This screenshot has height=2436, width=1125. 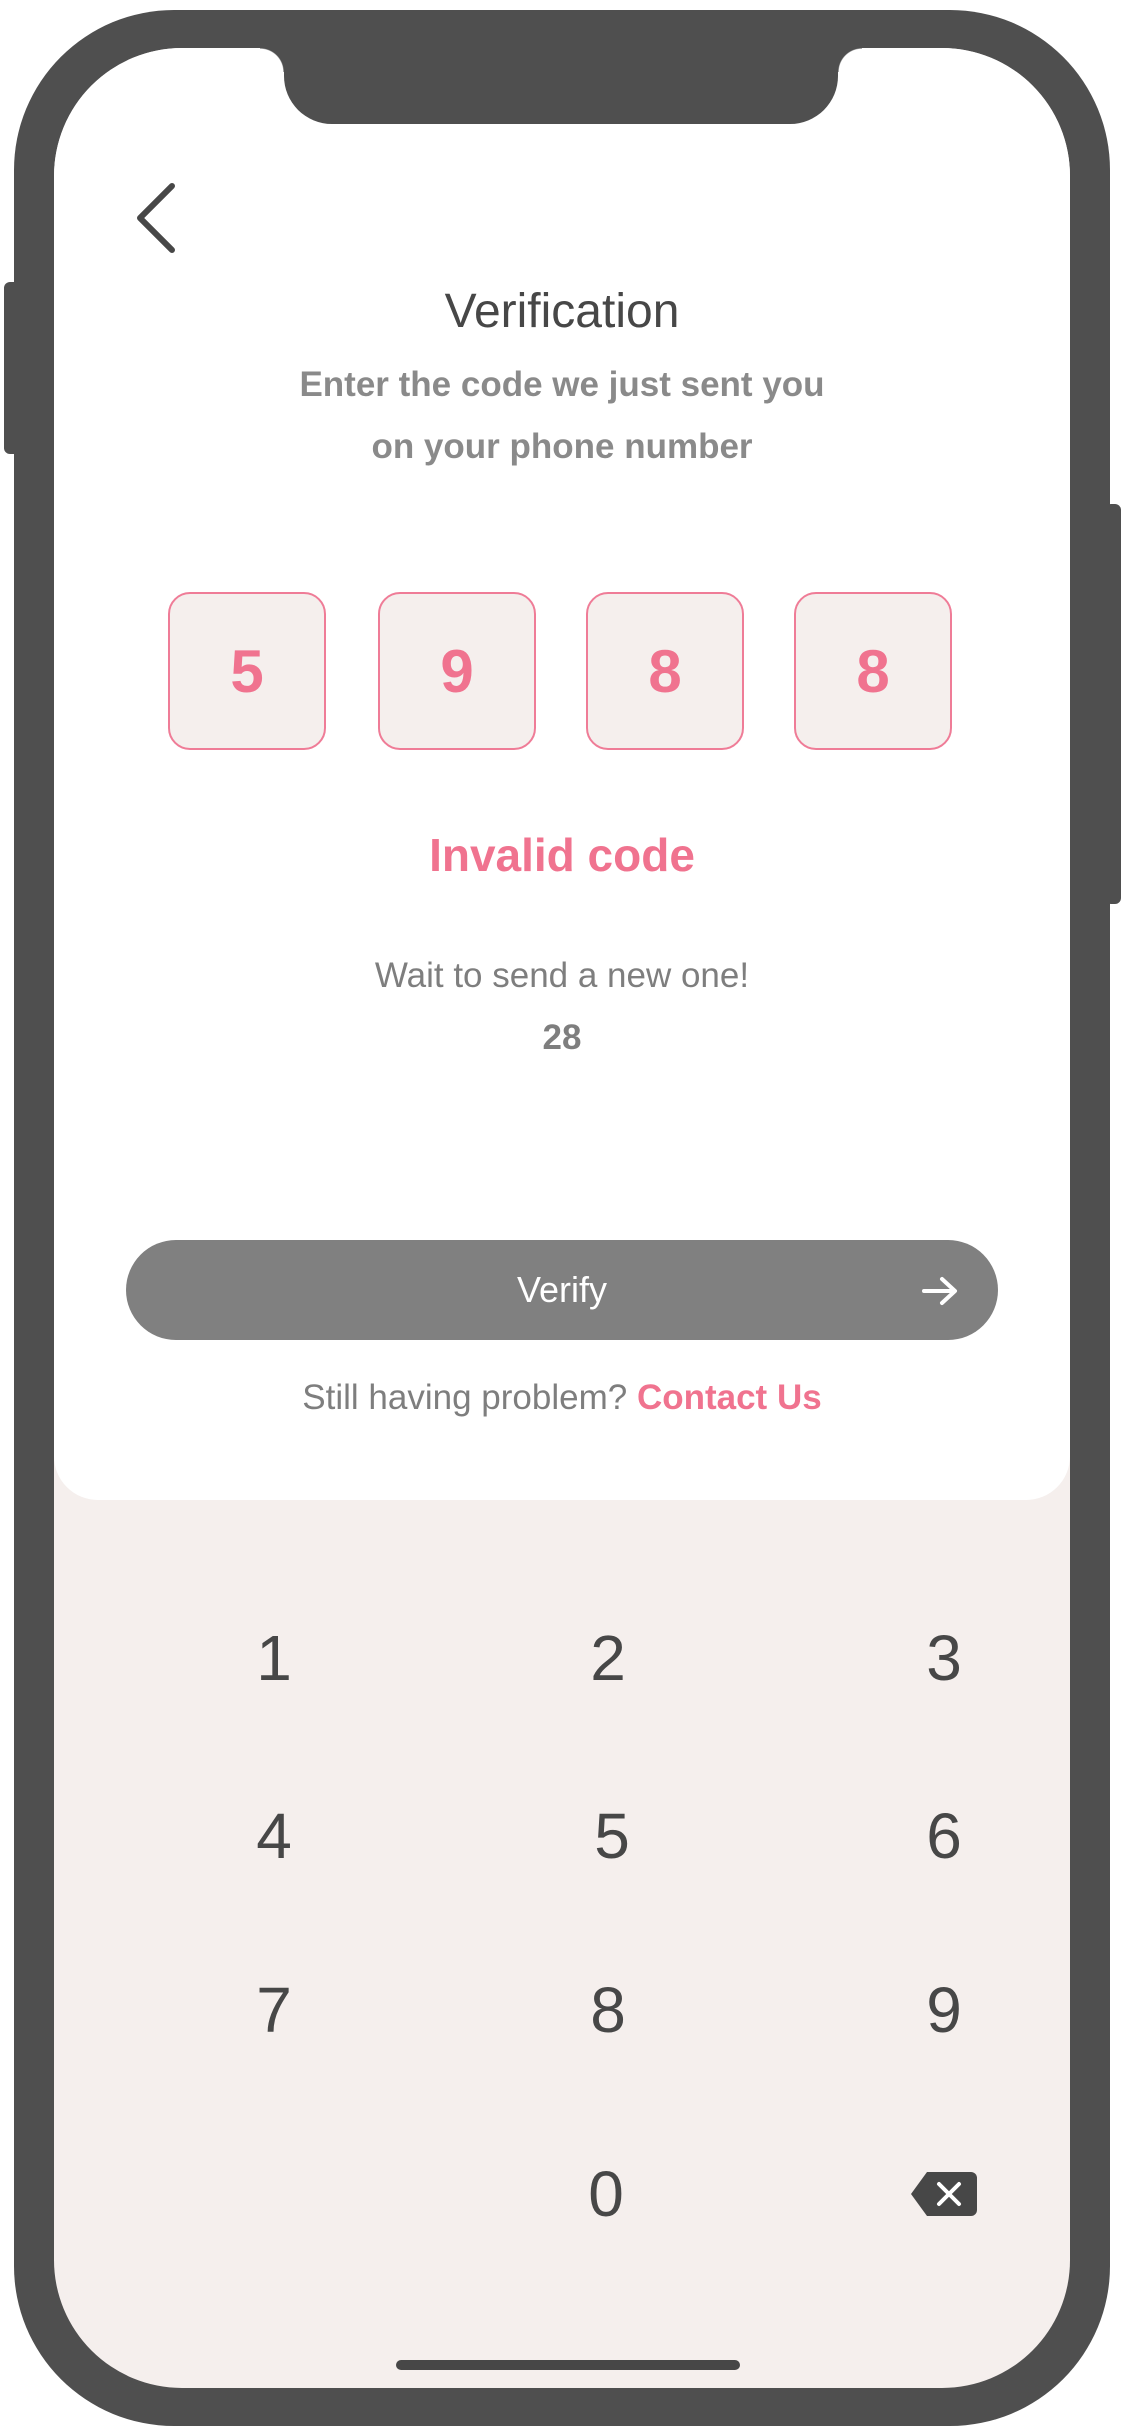 I want to click on help-prompt: Still having problem?, so click(x=465, y=1397).